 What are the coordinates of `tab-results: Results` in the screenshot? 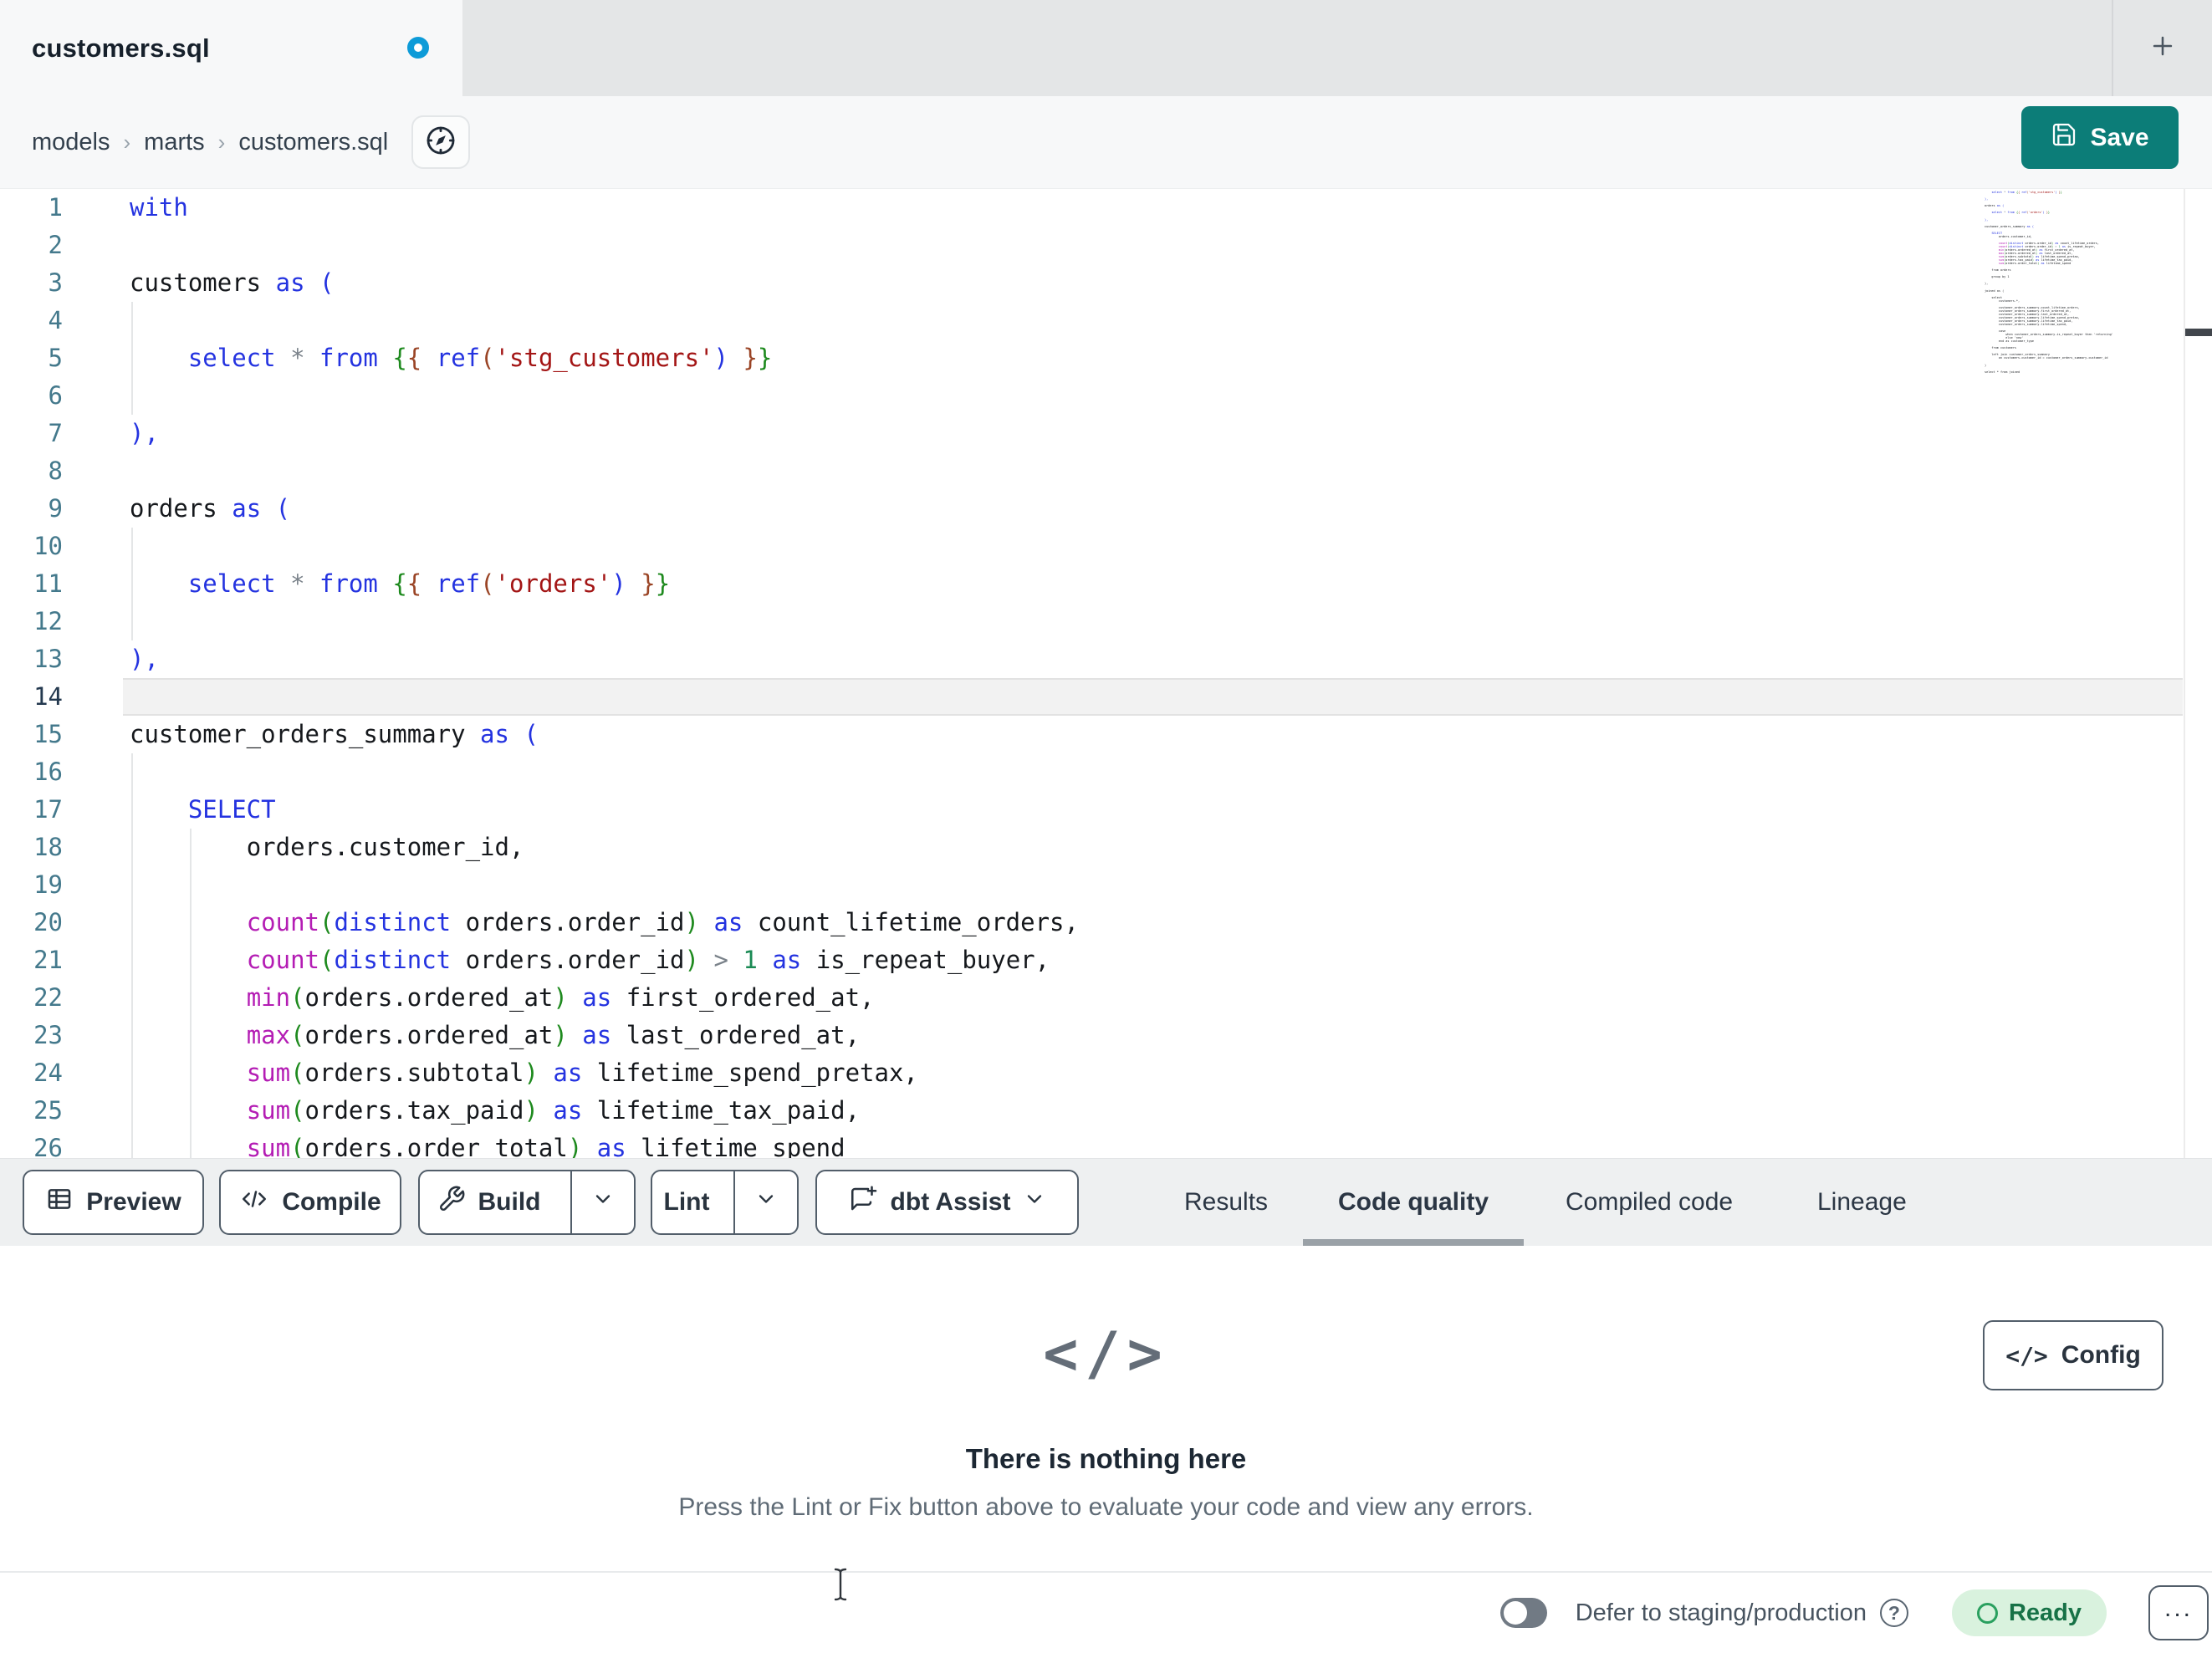 It's located at (1226, 1202).